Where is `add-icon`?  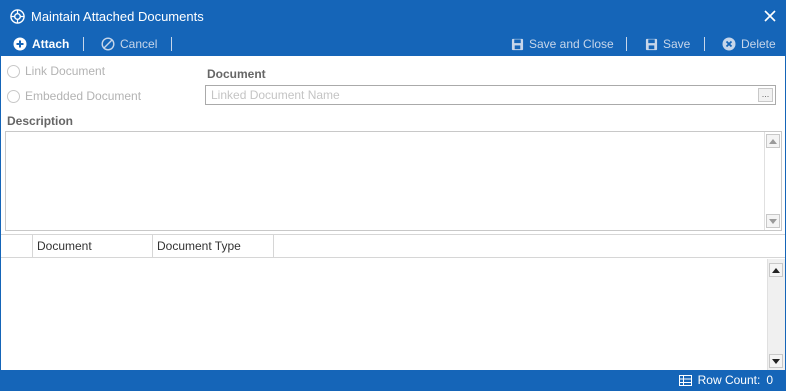 add-icon is located at coordinates (20, 44).